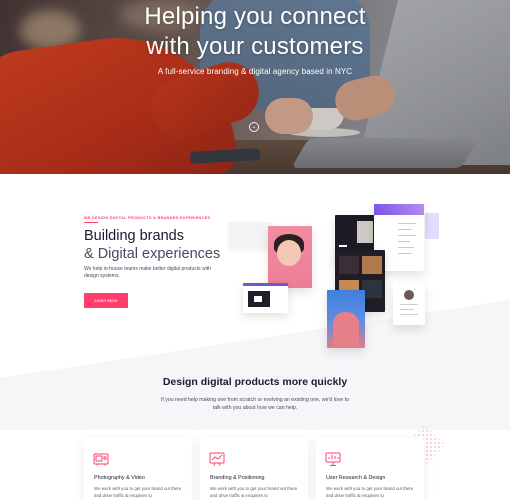 This screenshot has width=510, height=500. Describe the element at coordinates (237, 478) in the screenshot. I see `service-card-title: Branding & Positioning` at that location.